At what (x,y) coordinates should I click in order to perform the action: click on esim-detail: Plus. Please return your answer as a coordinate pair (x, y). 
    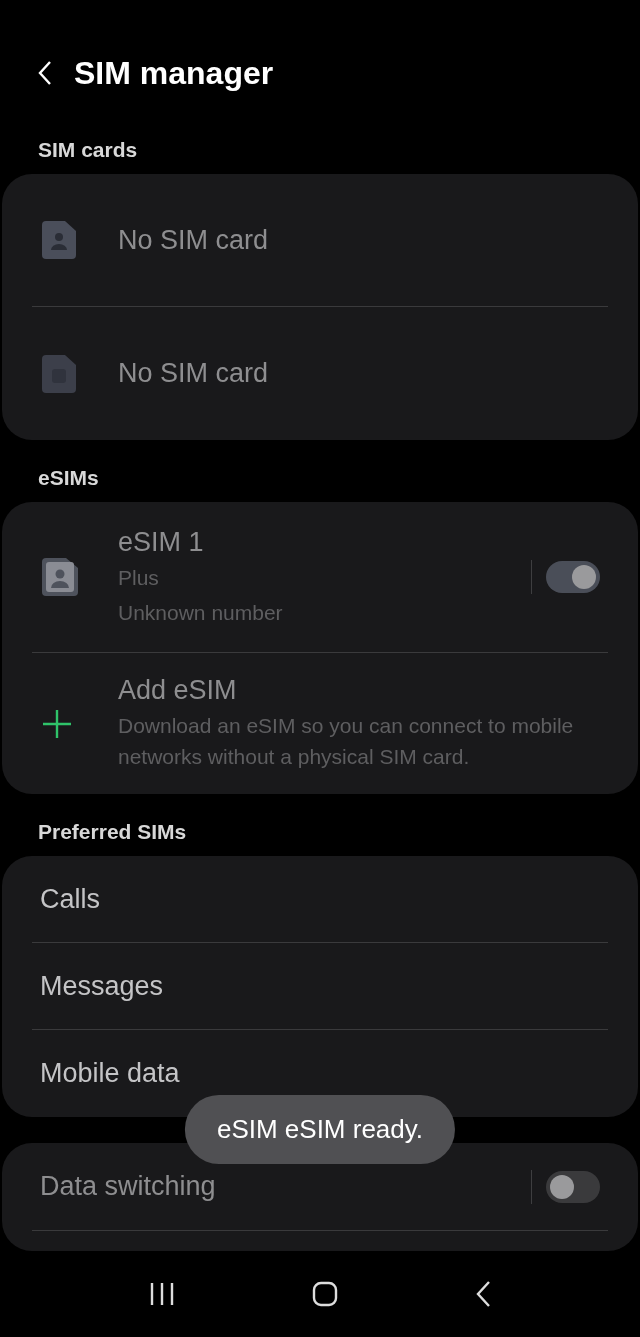
    Looking at the image, I should click on (139, 577).